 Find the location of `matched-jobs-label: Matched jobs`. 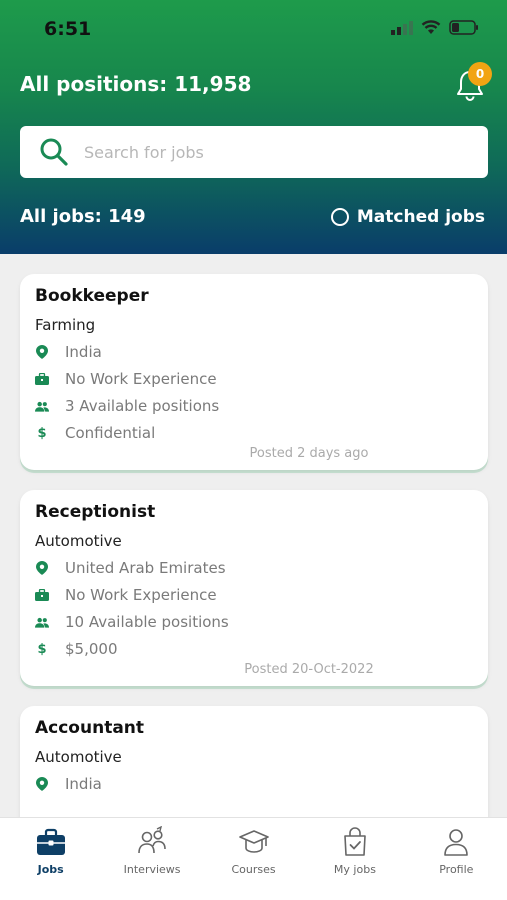

matched-jobs-label: Matched jobs is located at coordinates (421, 217).